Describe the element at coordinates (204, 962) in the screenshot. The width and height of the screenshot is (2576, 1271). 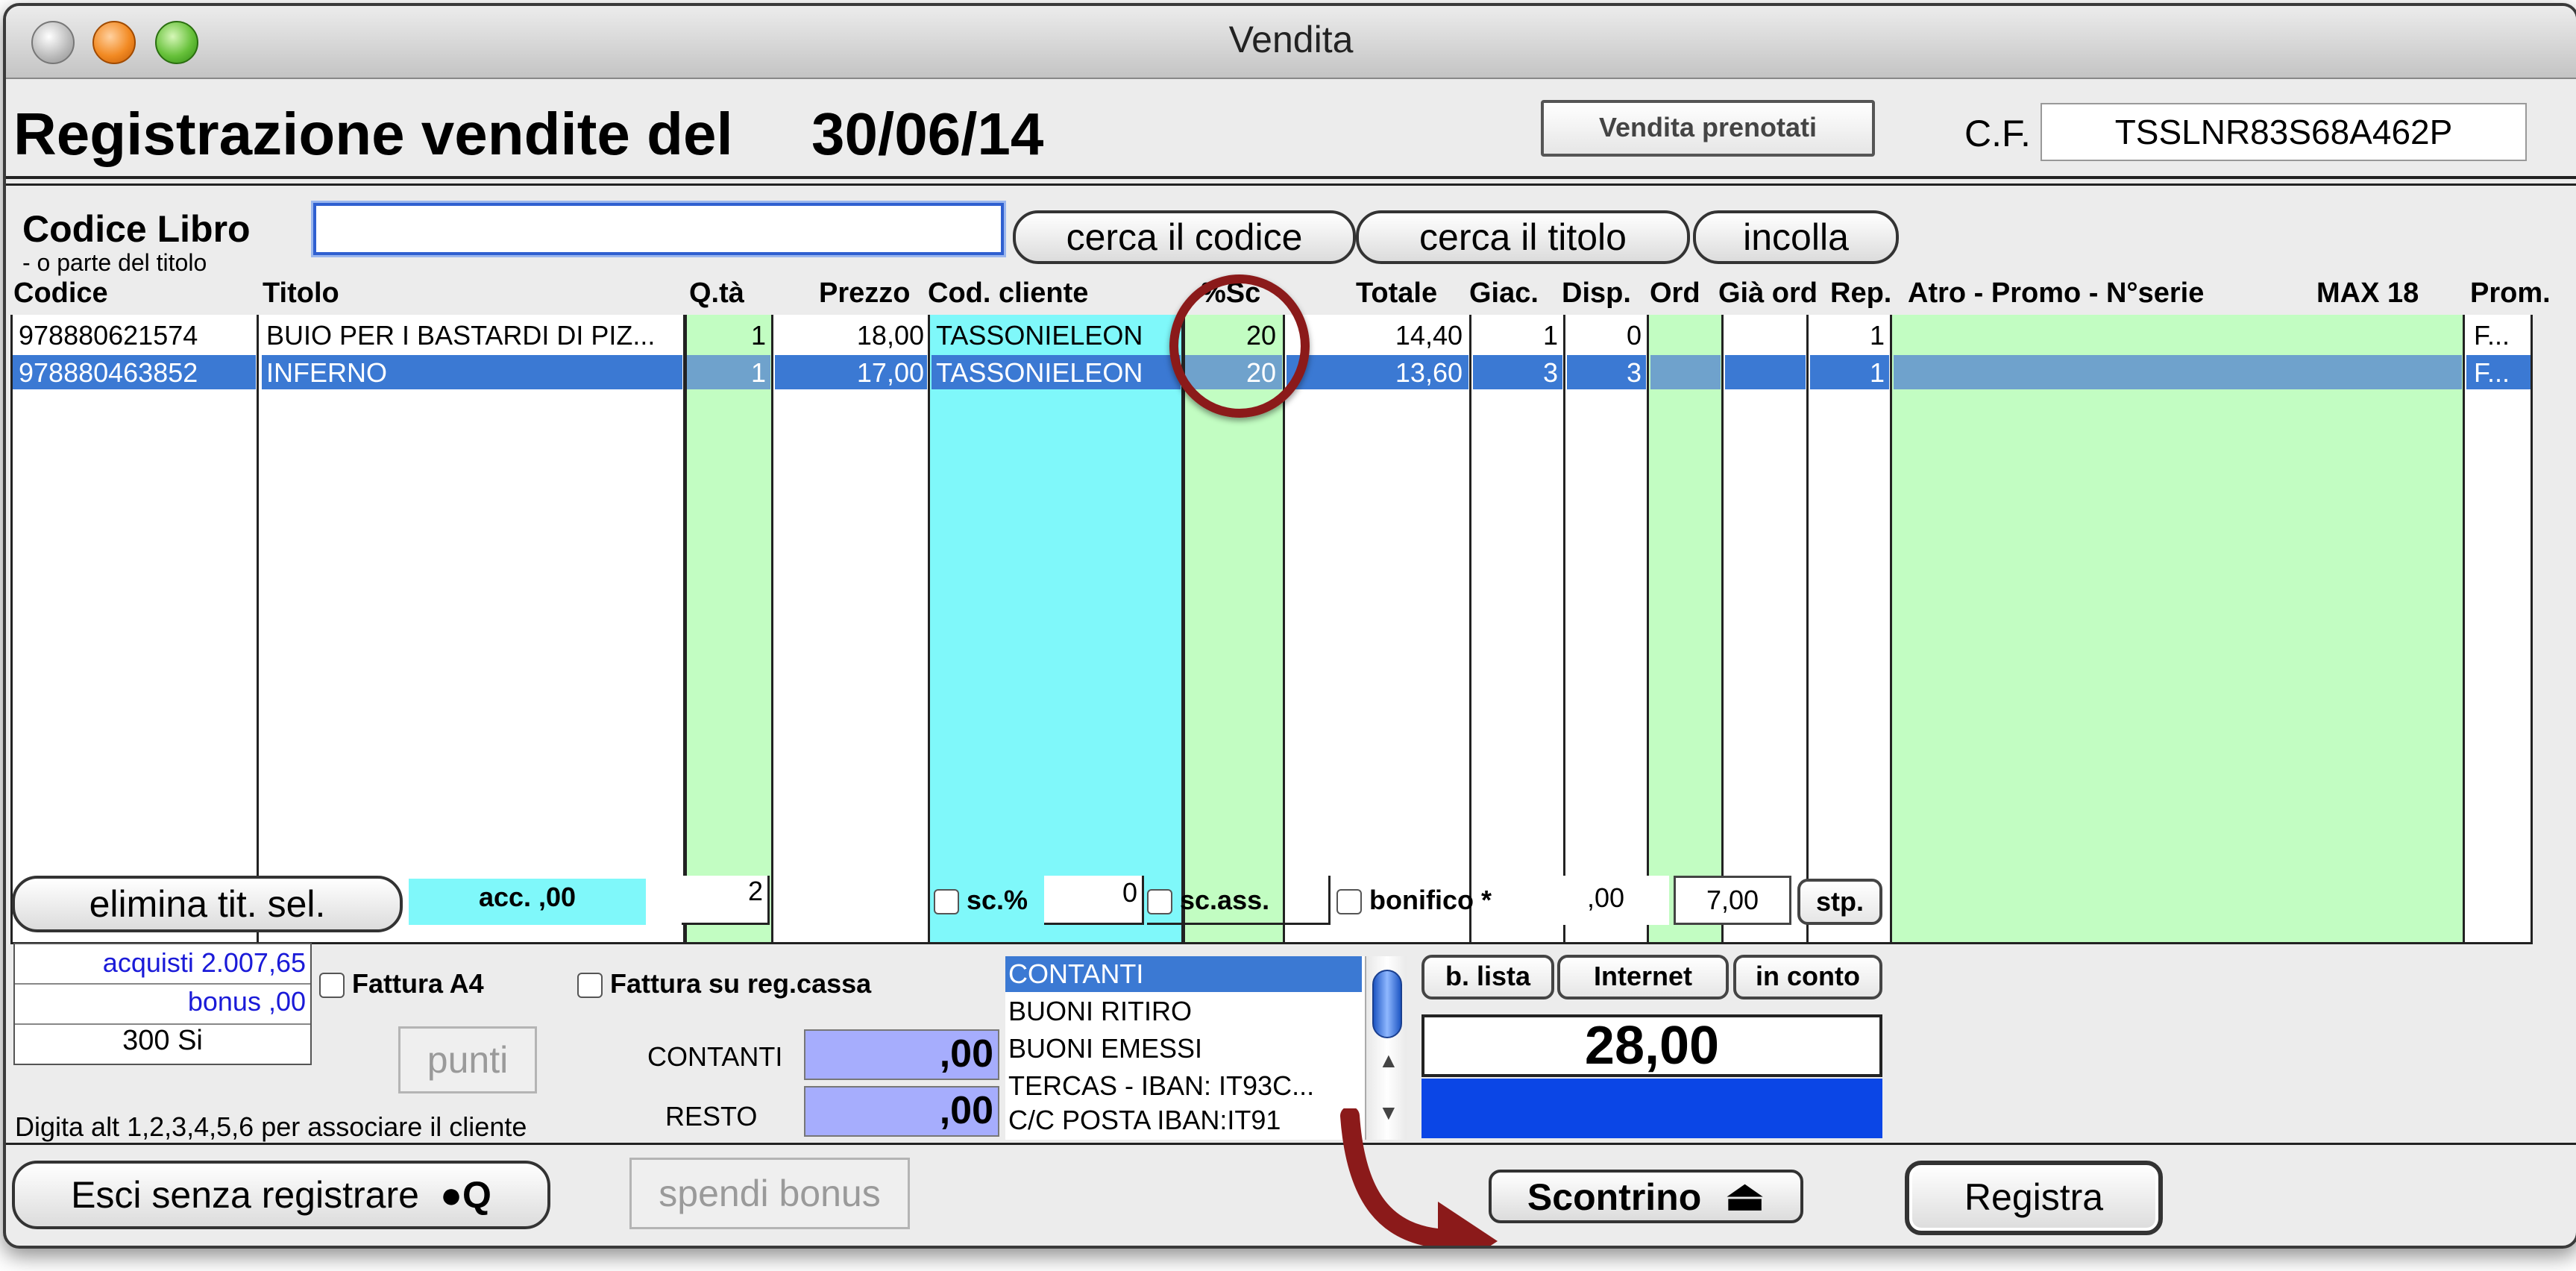
I see `acquisti-text: acquisti 2.007,65` at that location.